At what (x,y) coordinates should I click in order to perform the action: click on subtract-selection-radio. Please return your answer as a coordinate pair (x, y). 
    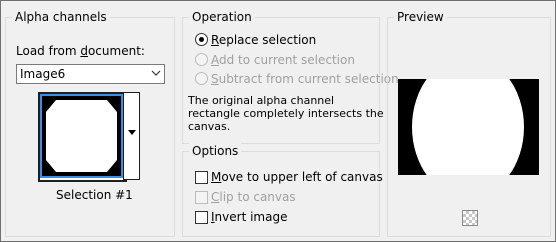
    Looking at the image, I should click on (201, 78).